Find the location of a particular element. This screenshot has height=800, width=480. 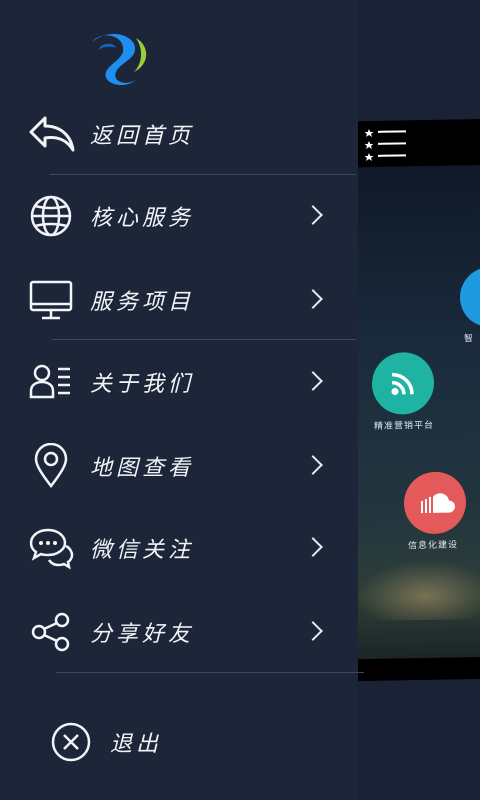

menu-stars-icon is located at coordinates (386, 144).